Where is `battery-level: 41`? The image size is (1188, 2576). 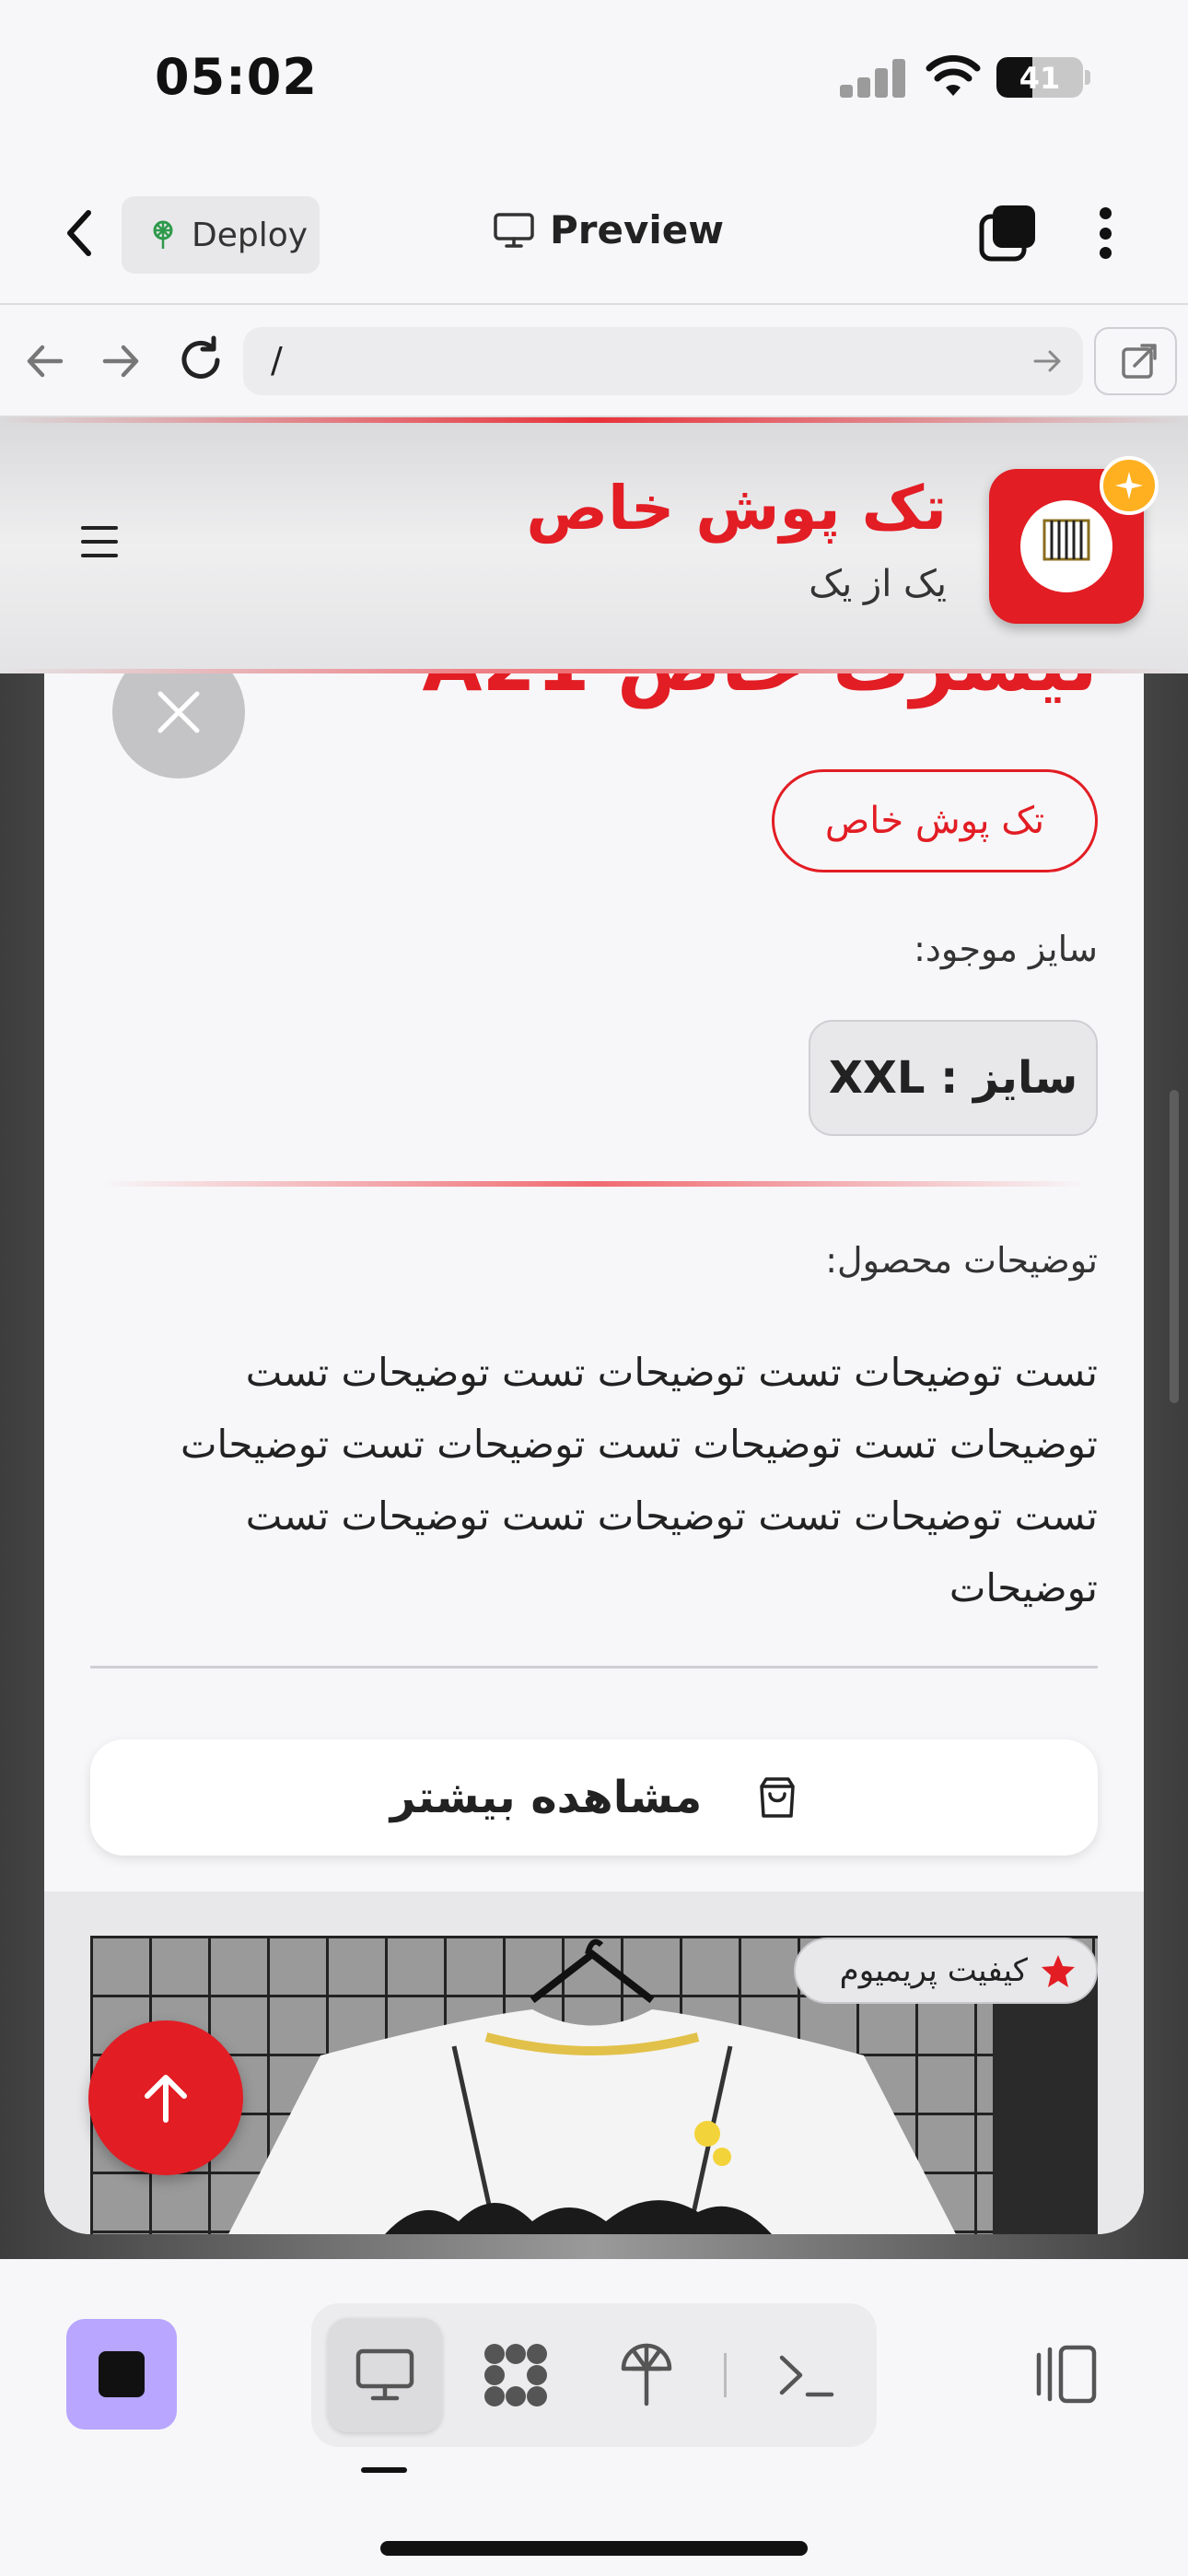
battery-level: 41 is located at coordinates (1040, 78).